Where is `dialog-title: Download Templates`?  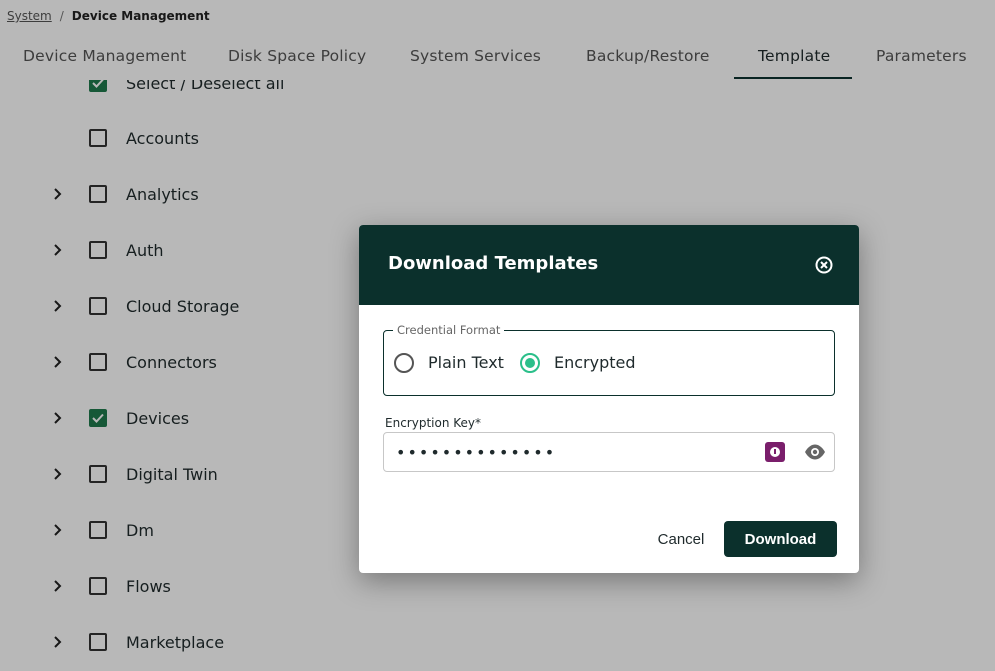 dialog-title: Download Templates is located at coordinates (493, 263).